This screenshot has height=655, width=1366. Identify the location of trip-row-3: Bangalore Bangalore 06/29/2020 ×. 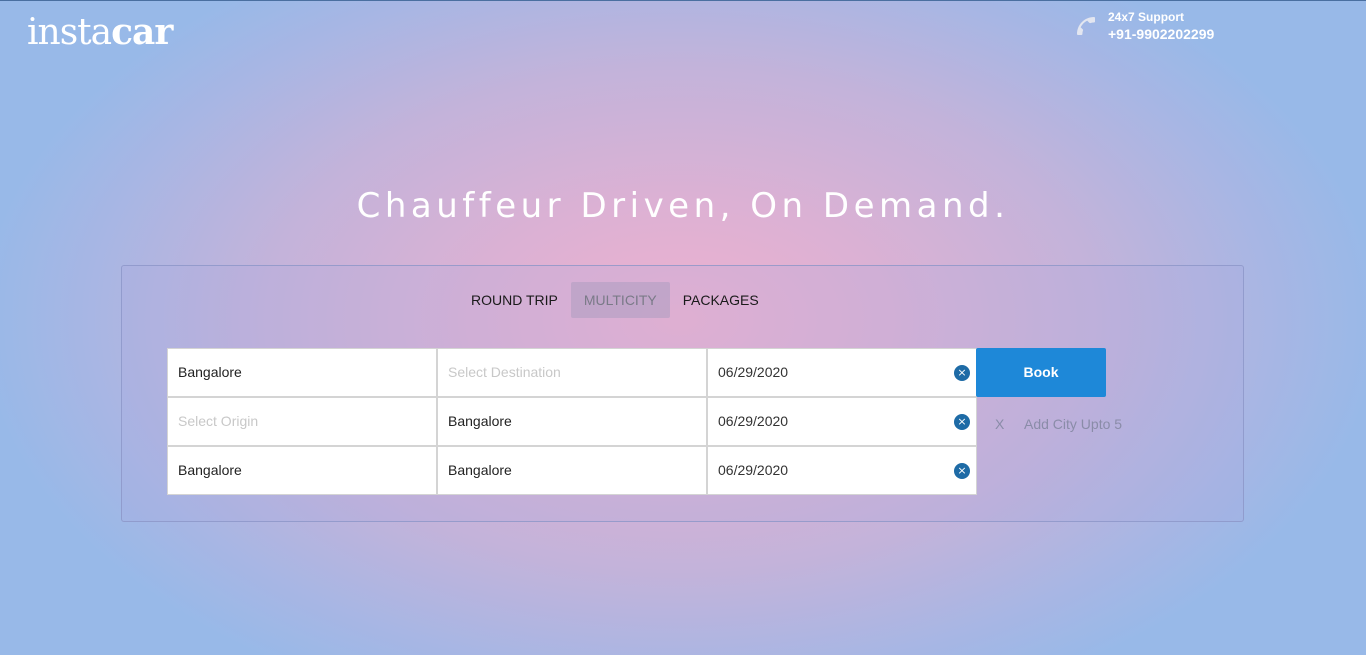
(572, 470).